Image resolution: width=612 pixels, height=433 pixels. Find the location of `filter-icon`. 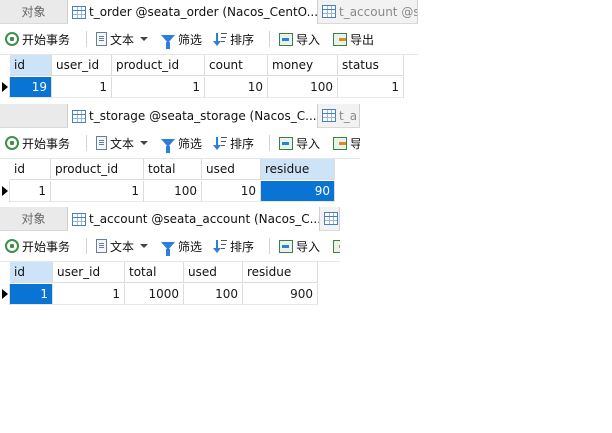

filter-icon is located at coordinates (168, 42).